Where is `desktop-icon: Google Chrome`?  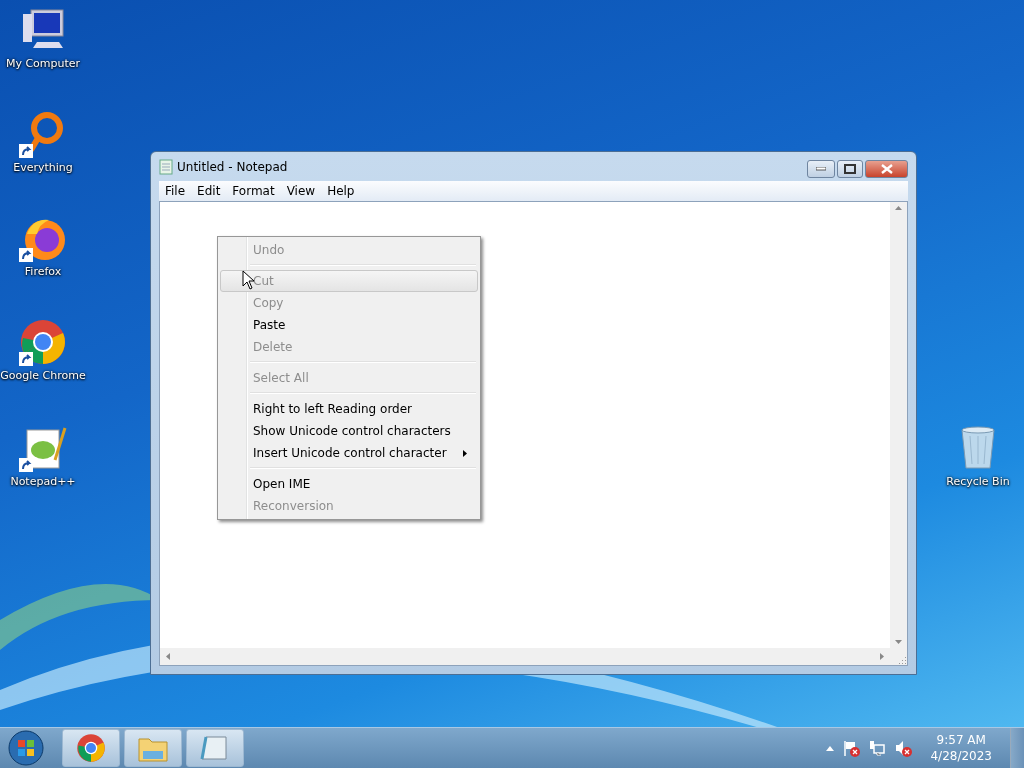
desktop-icon: Google Chrome is located at coordinates (43, 350).